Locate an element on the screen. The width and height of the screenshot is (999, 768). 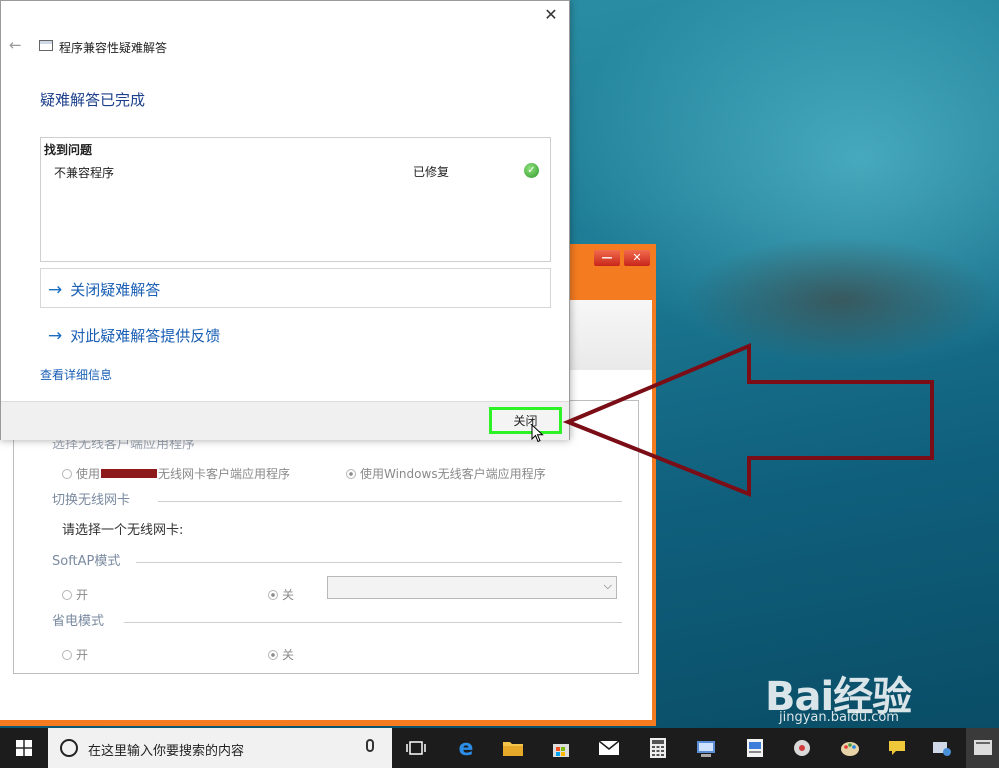
edge-browser-icon: e is located at coordinates (466, 748).